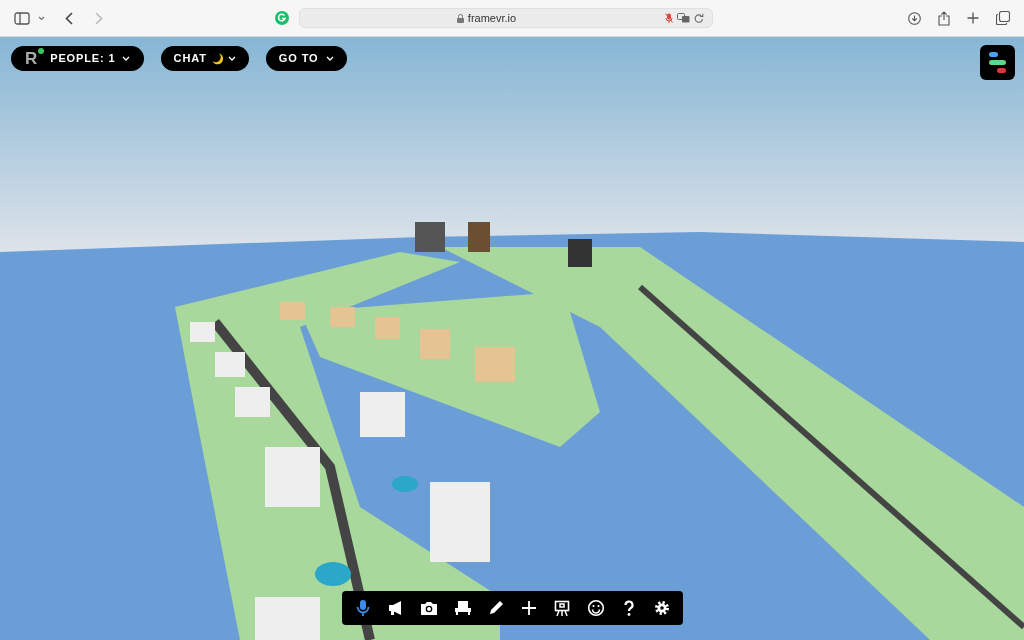 The width and height of the screenshot is (1024, 640). Describe the element at coordinates (460, 18) in the screenshot. I see `lock-icon` at that location.